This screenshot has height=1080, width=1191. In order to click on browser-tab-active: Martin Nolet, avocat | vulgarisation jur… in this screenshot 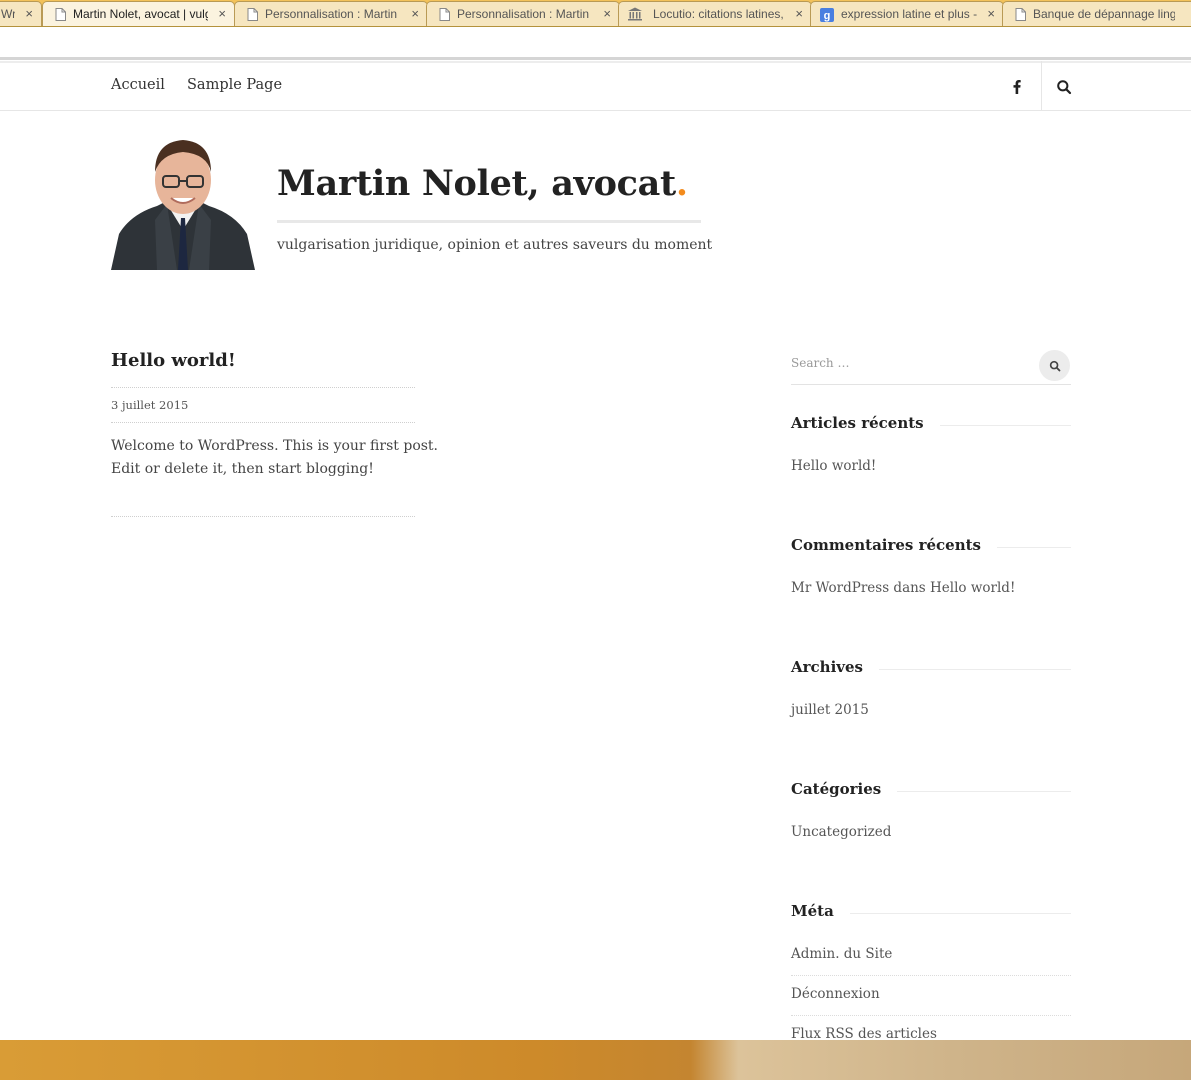, I will do `click(138, 13)`.